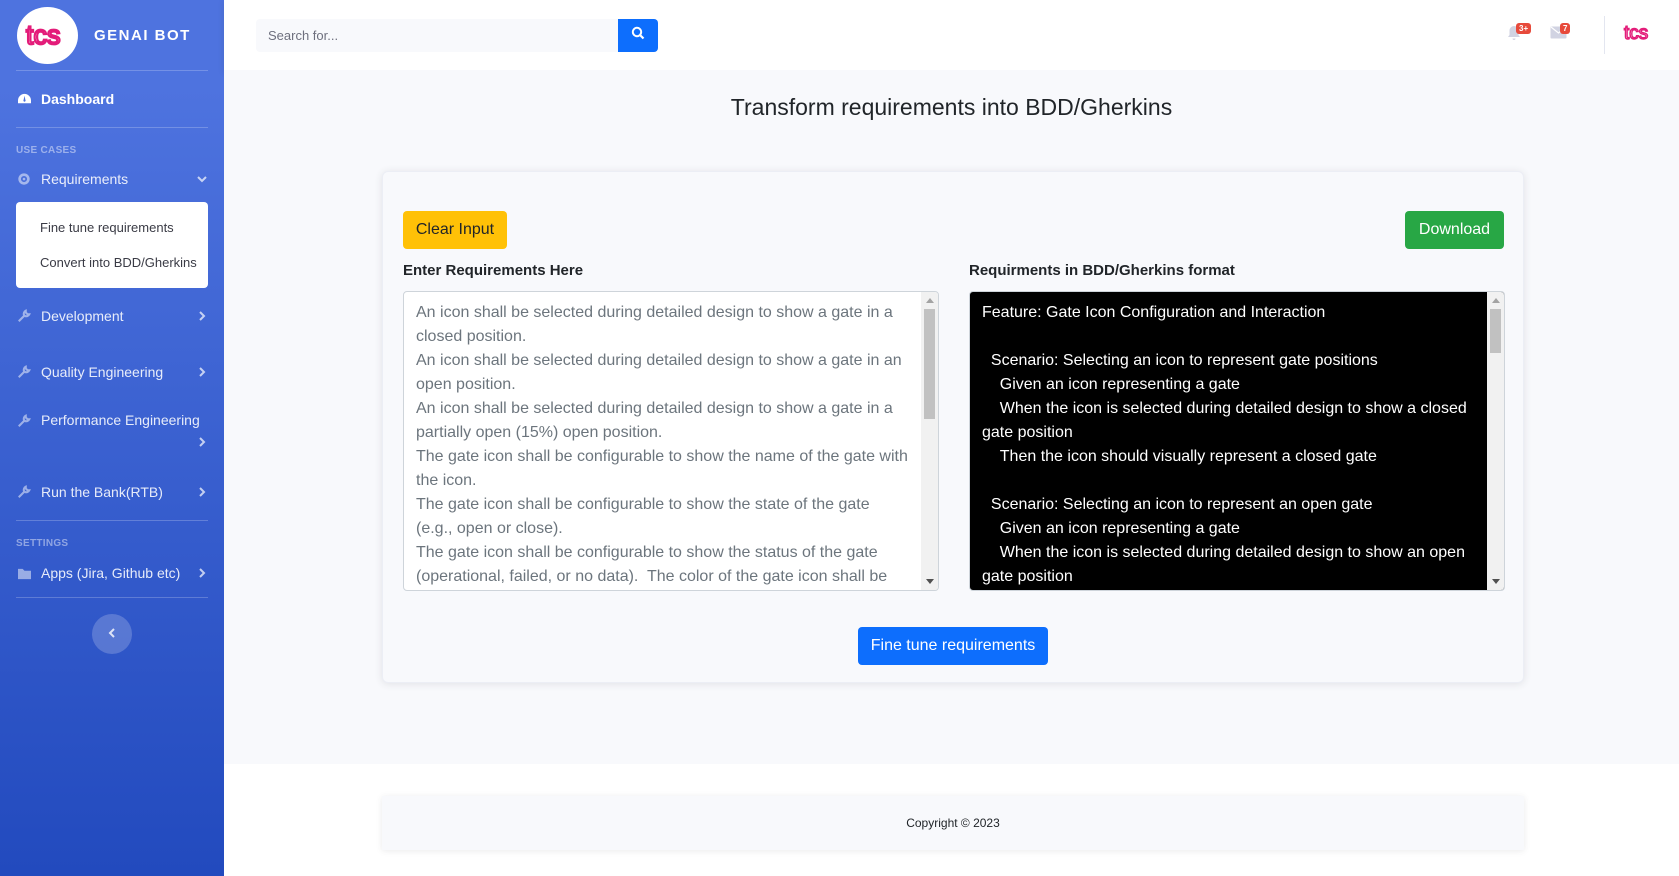  I want to click on topbar-right: 3+ 7 tcs, so click(1586, 35).